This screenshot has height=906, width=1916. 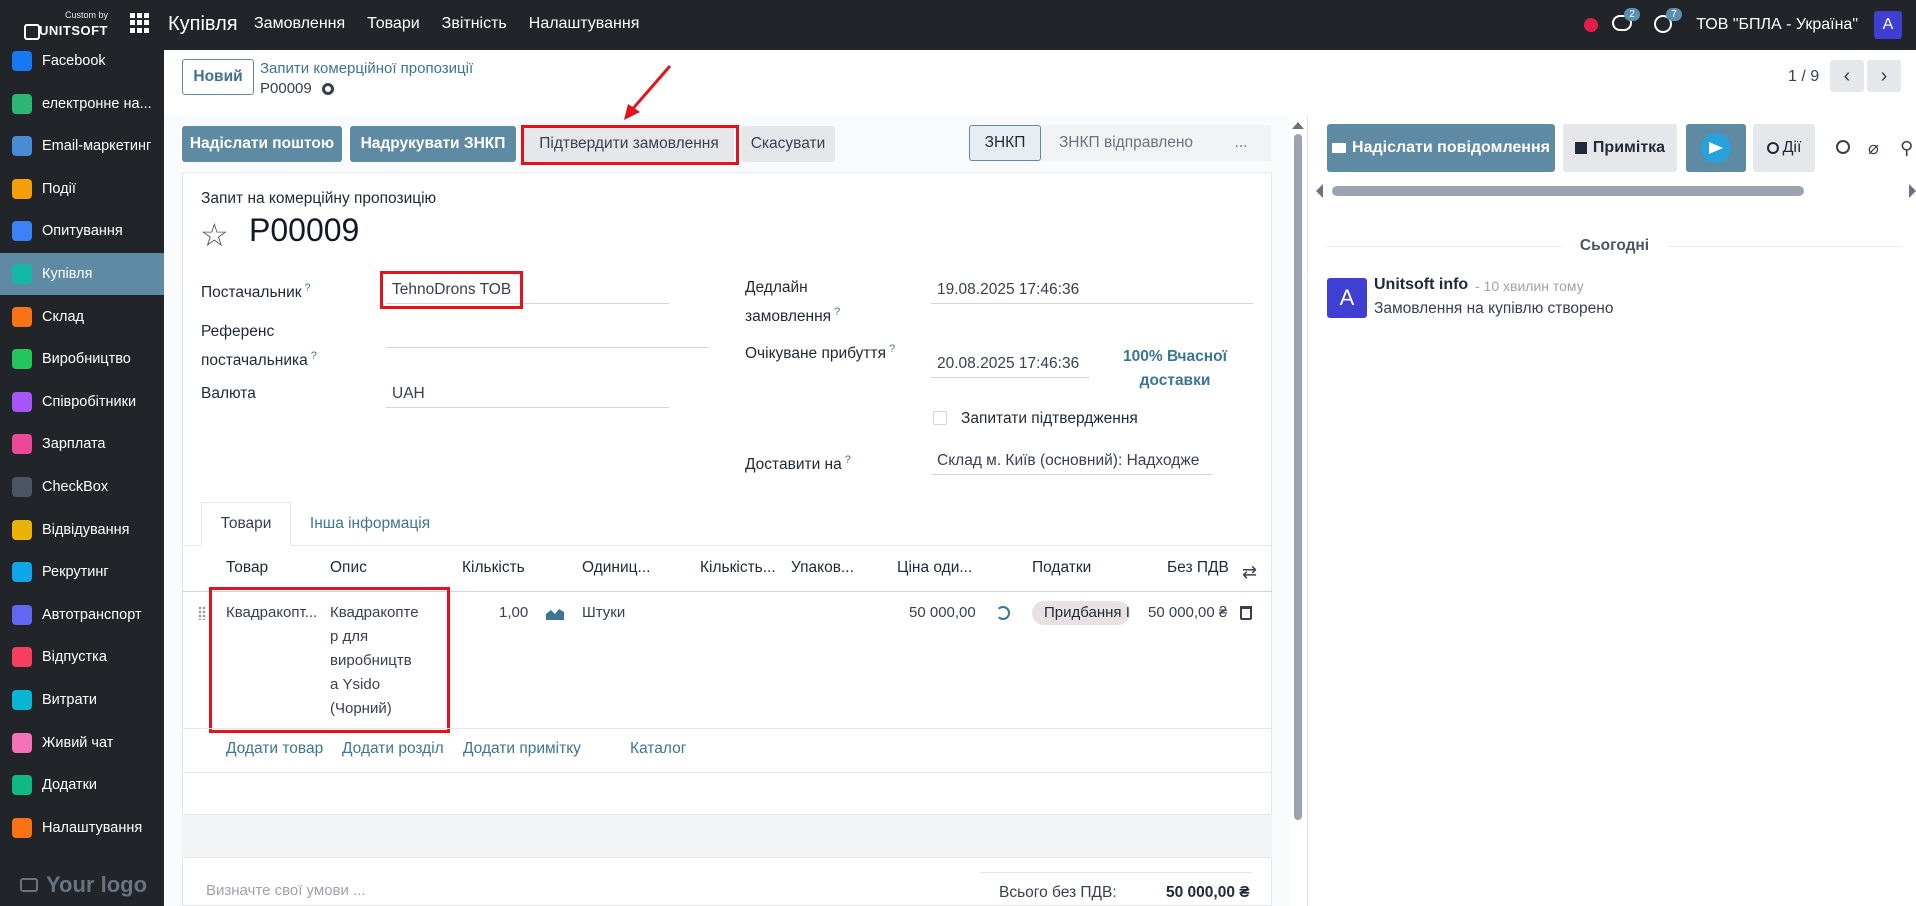 I want to click on sidebar-item: Витрати, so click(x=82, y=700).